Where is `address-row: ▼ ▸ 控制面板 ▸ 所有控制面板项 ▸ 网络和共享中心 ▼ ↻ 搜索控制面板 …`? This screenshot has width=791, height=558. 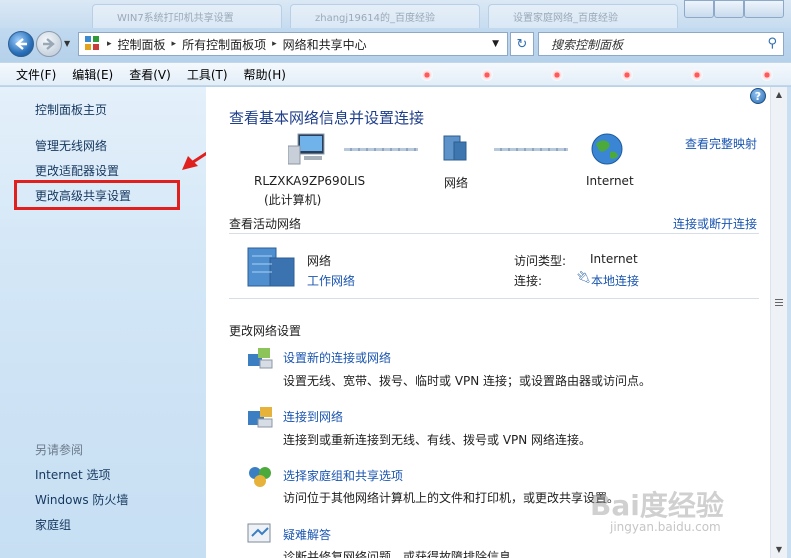 address-row: ▼ ▸ 控制面板 ▸ 所有控制面板项 ▸ 网络和共享中心 ▼ ↻ 搜索控制面板 … is located at coordinates (395, 44).